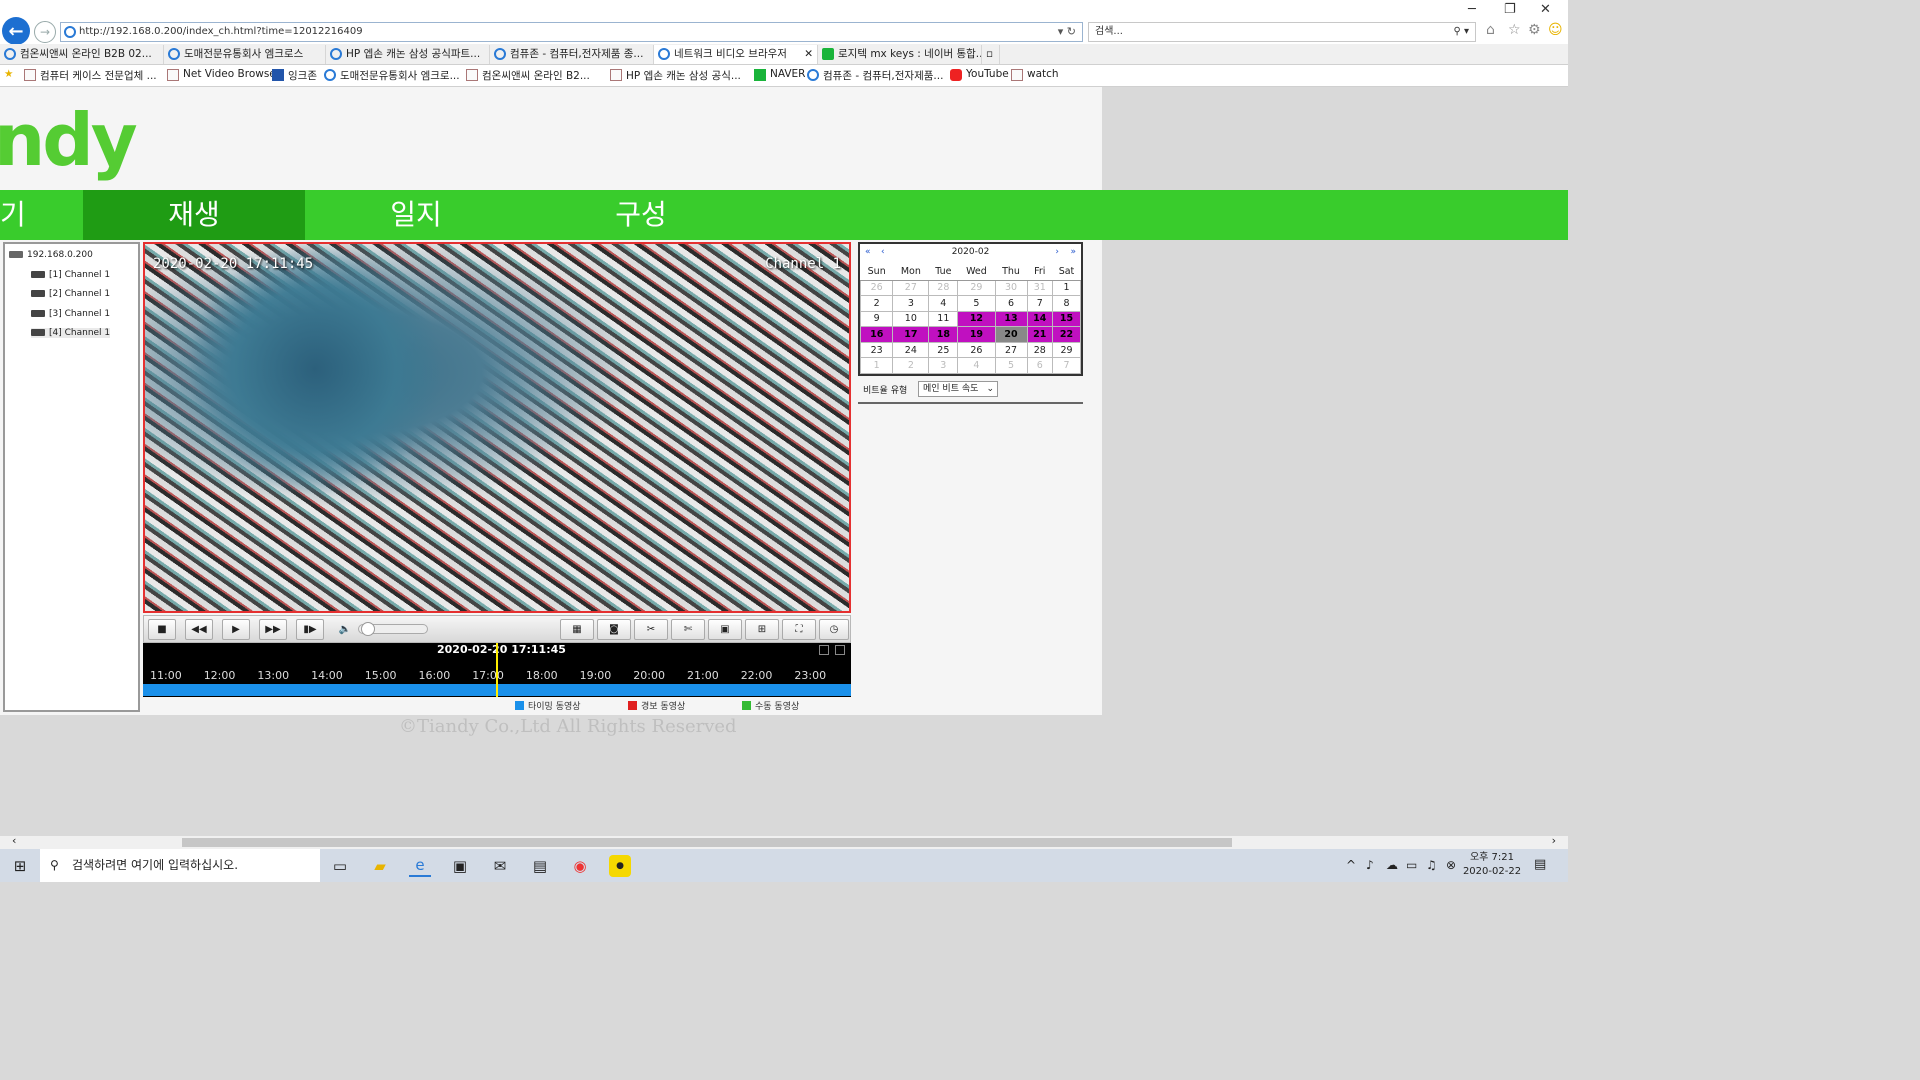 Image resolution: width=1920 pixels, height=1080 pixels. I want to click on fav-item-8: YouTube, so click(979, 74).